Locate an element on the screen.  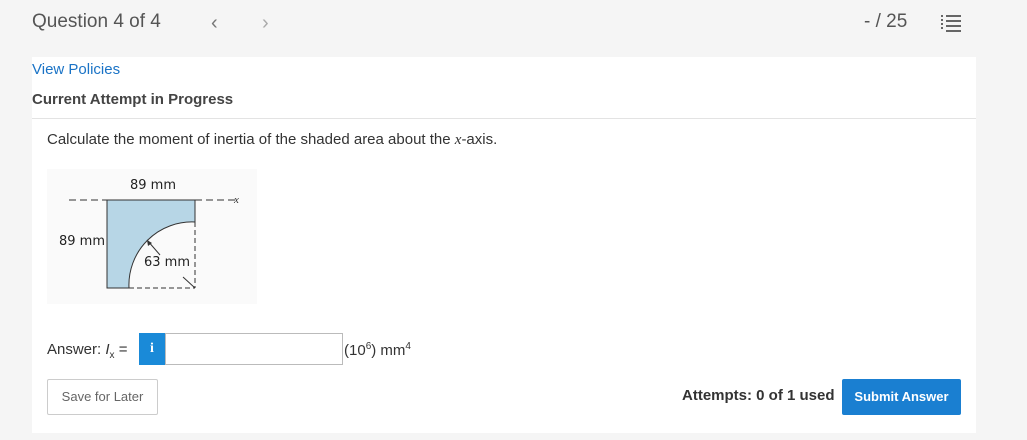
answer-prefix: Answer: is located at coordinates (76, 349).